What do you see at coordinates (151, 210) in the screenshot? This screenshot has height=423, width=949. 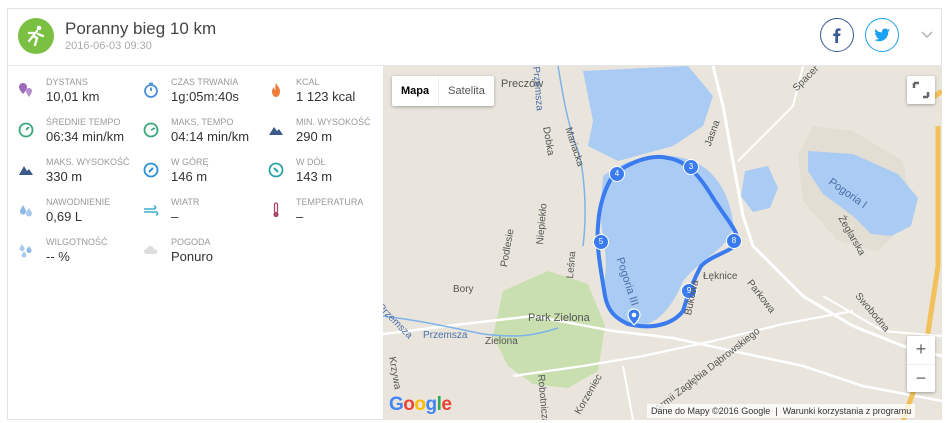 I see `wind-icon` at bounding box center [151, 210].